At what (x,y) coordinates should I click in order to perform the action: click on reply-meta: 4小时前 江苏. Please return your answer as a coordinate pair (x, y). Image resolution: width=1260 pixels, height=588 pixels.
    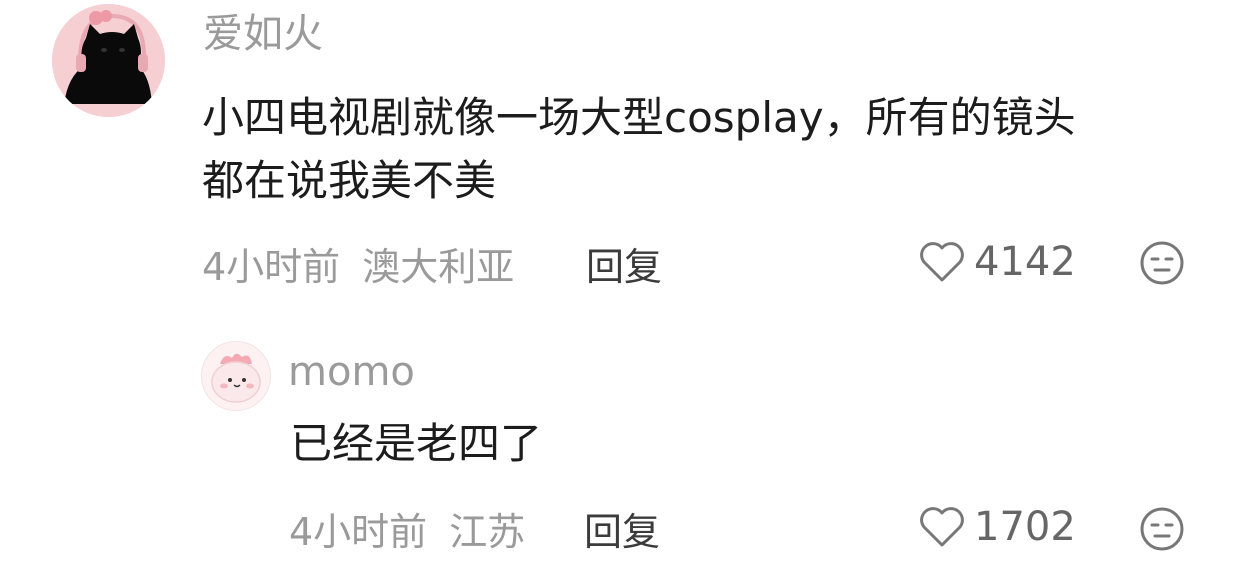
    Looking at the image, I should click on (407, 532).